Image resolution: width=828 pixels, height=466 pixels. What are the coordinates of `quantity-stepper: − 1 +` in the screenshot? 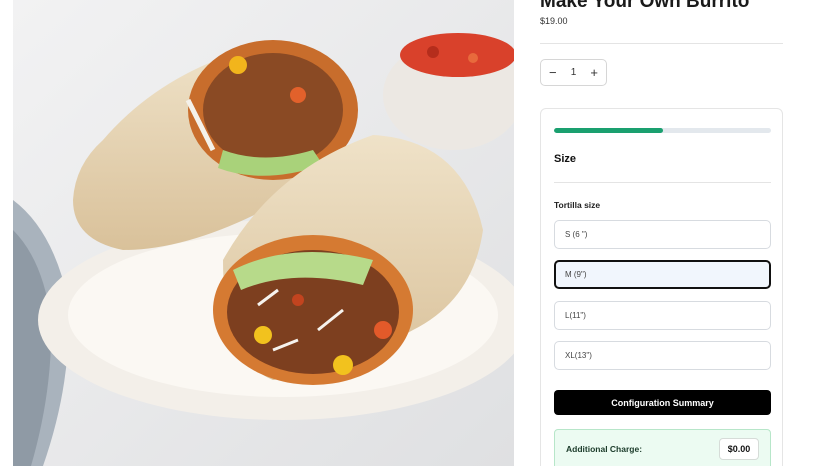 It's located at (573, 72).